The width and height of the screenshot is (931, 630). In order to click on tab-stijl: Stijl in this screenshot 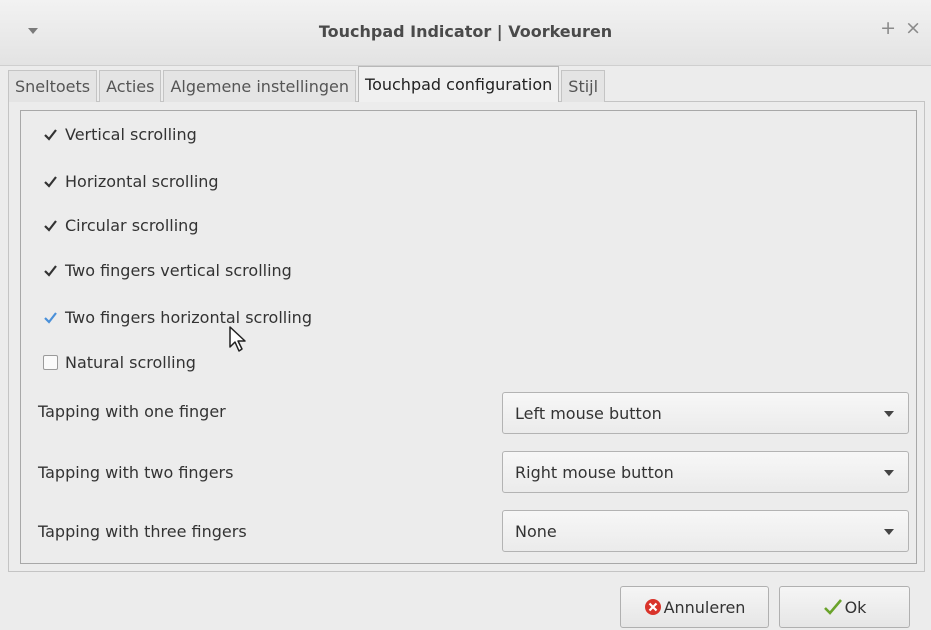, I will do `click(583, 86)`.